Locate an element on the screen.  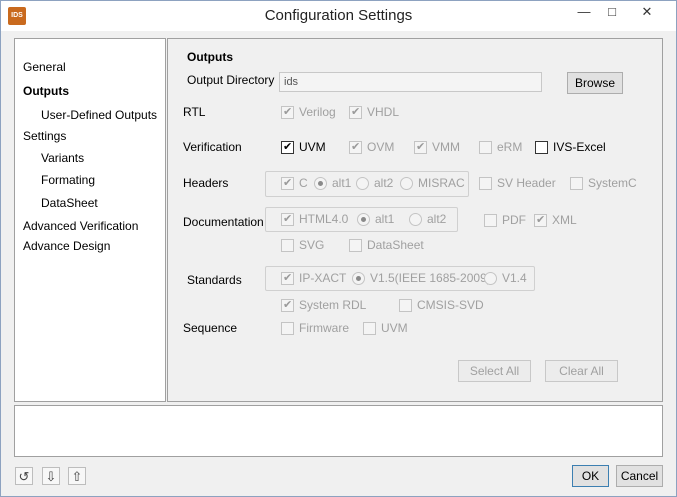
select-all-button: Select All is located at coordinates (494, 371).